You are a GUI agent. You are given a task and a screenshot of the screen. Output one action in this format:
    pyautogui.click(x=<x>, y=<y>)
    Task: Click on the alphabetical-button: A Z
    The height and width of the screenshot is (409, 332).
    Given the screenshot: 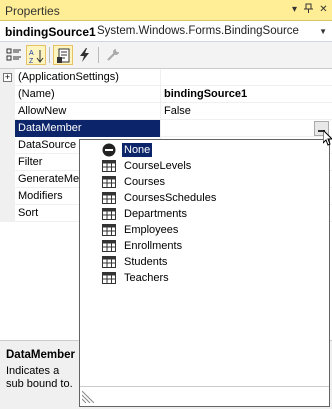 What is the action you would take?
    pyautogui.click(x=36, y=55)
    